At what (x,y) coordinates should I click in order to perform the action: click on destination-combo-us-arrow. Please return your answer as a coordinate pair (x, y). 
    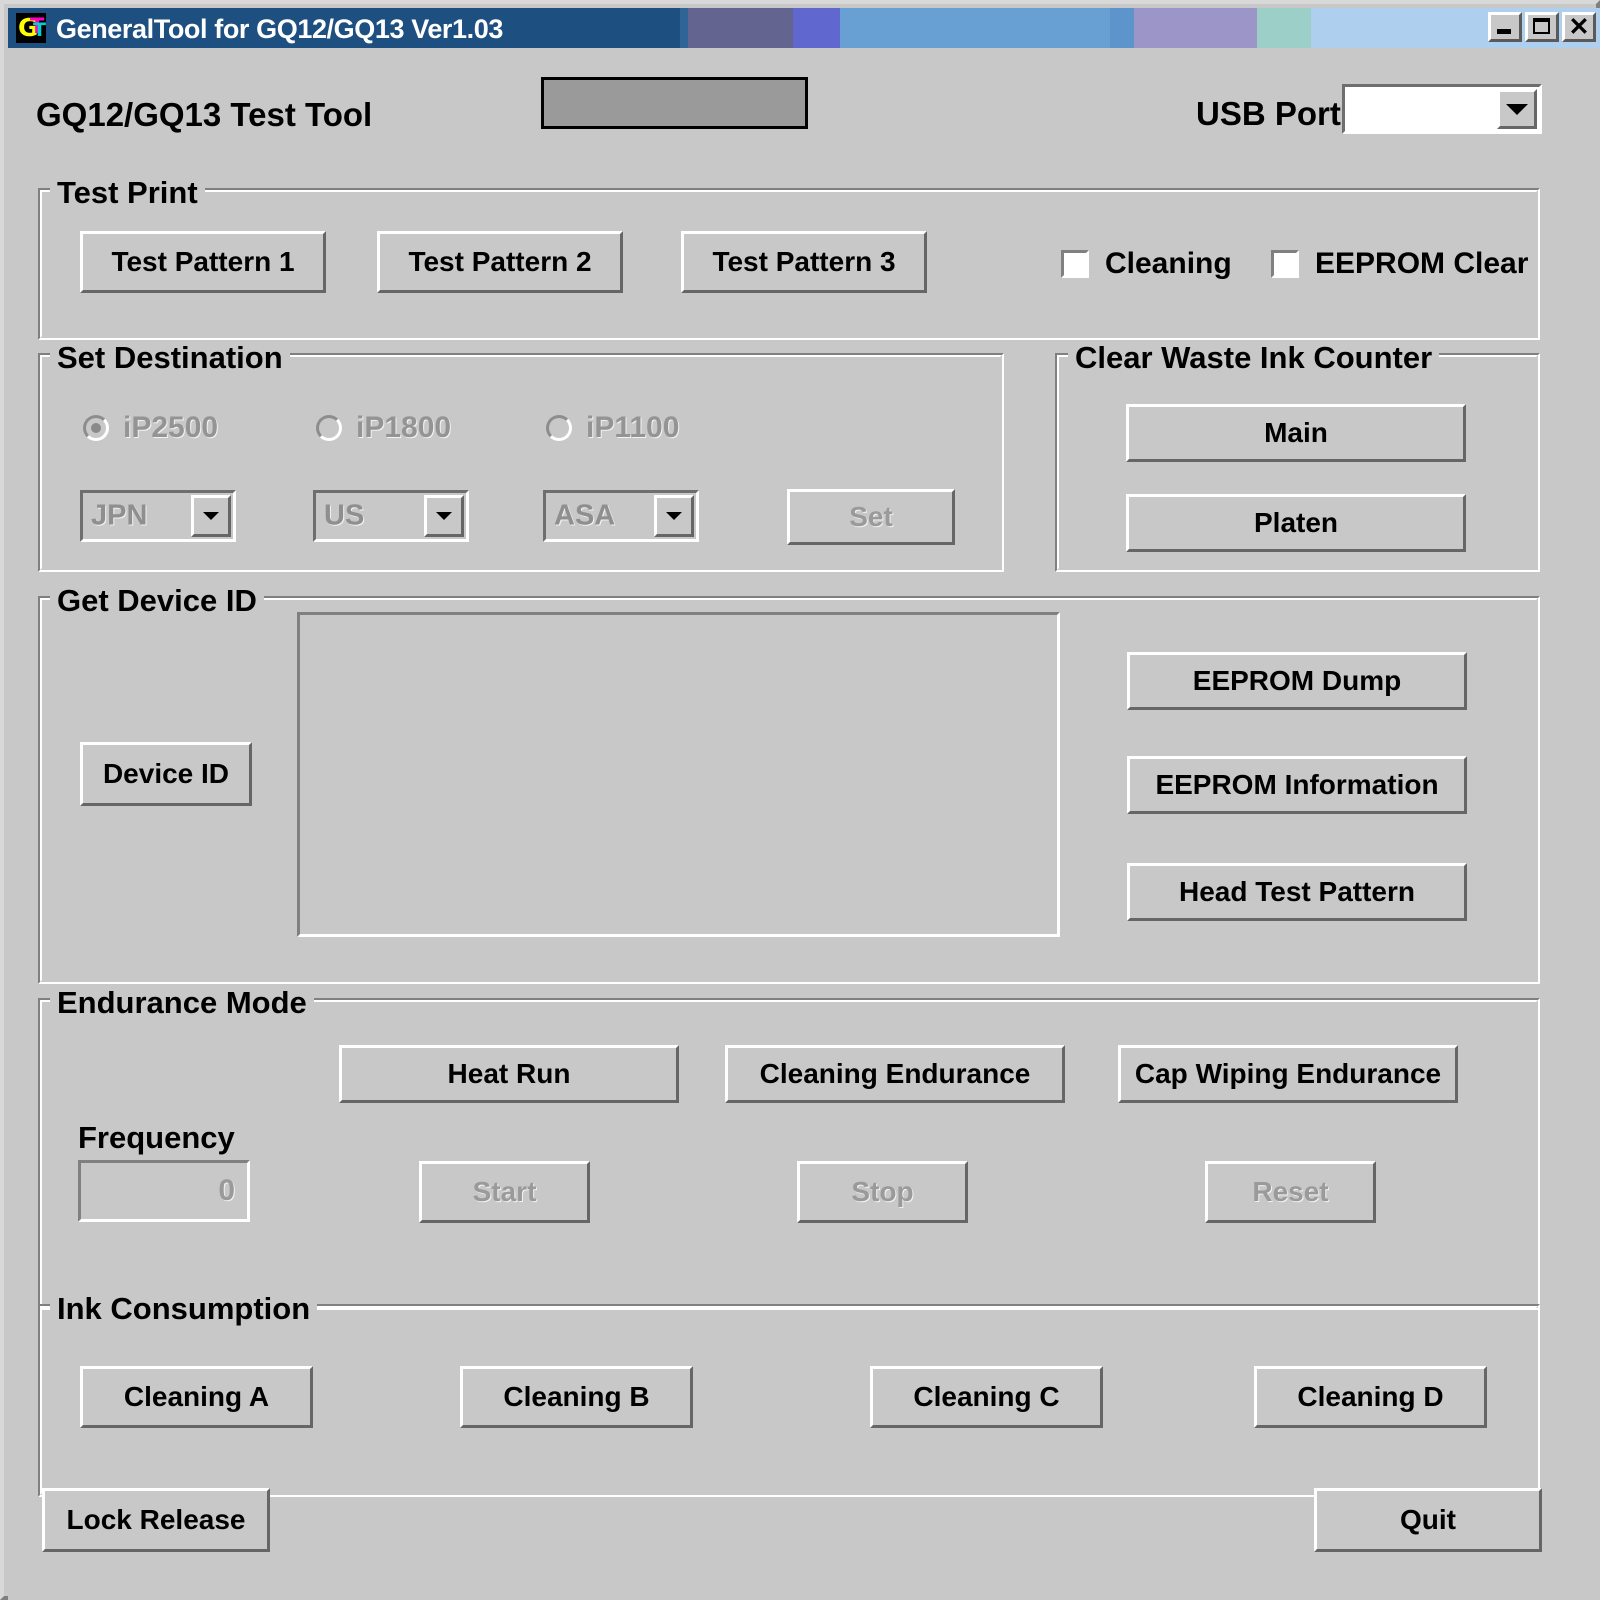
    Looking at the image, I should click on (444, 516).